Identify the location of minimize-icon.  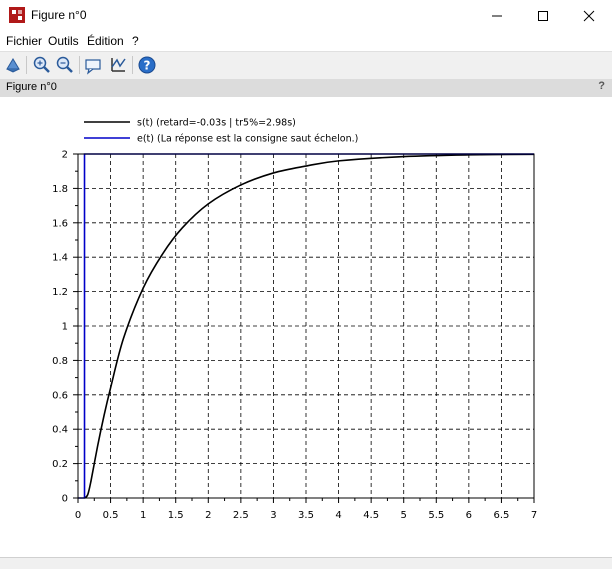
(497, 16).